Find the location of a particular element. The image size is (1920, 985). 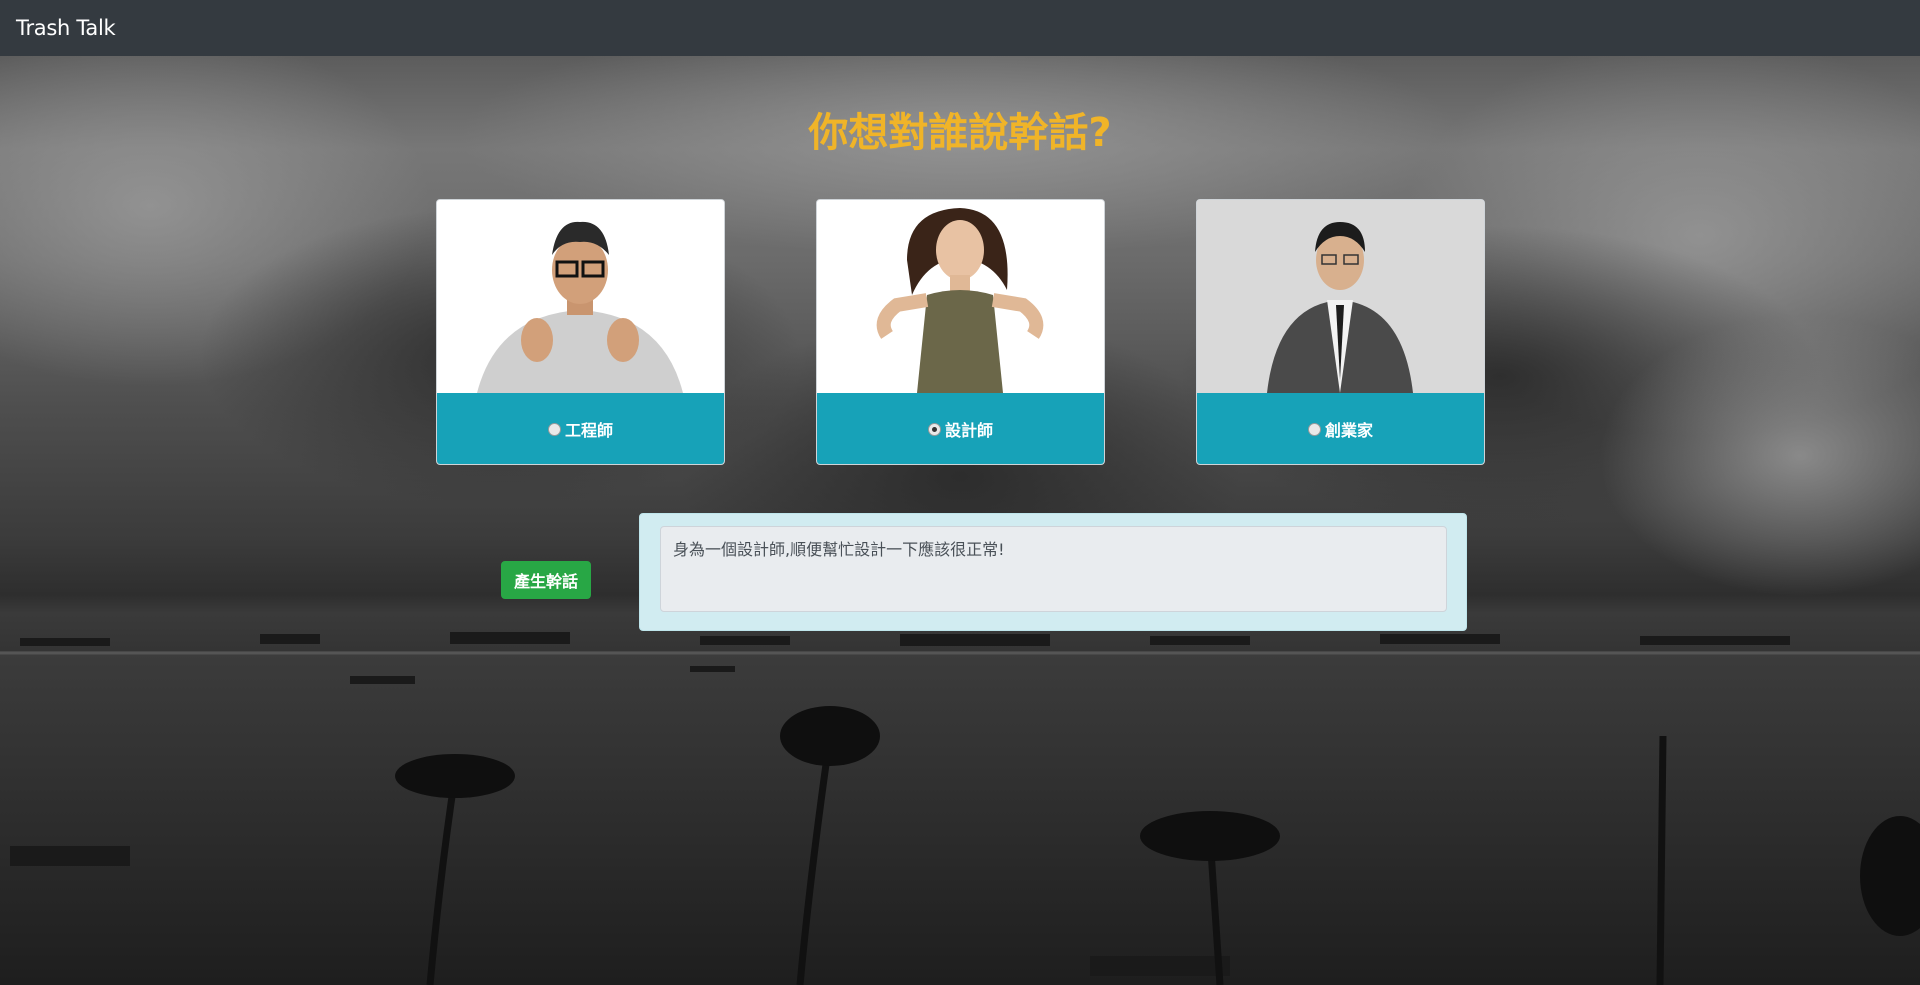

radio-label-text: 創業家 is located at coordinates (1348, 430).